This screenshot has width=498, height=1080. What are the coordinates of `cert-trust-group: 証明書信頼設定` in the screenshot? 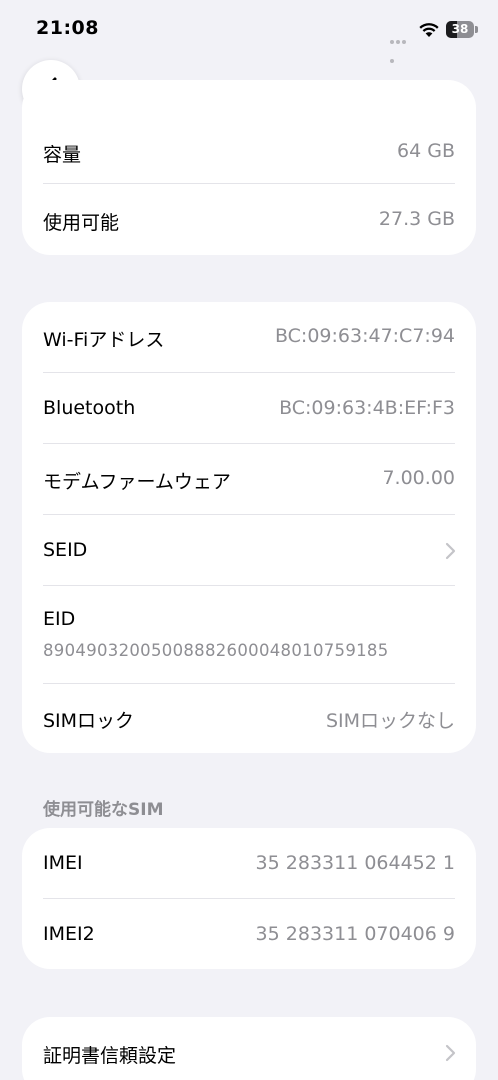 It's located at (249, 1048).